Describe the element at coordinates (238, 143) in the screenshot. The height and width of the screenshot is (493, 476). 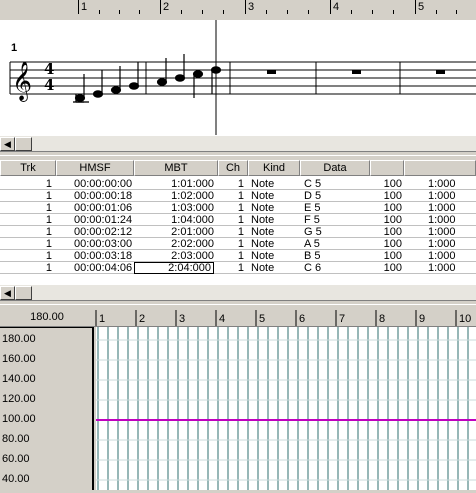
I see `staff-hscrollbar: ◀` at that location.